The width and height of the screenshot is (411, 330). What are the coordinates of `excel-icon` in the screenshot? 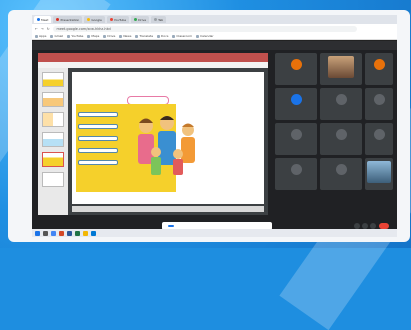 It's located at (77, 233).